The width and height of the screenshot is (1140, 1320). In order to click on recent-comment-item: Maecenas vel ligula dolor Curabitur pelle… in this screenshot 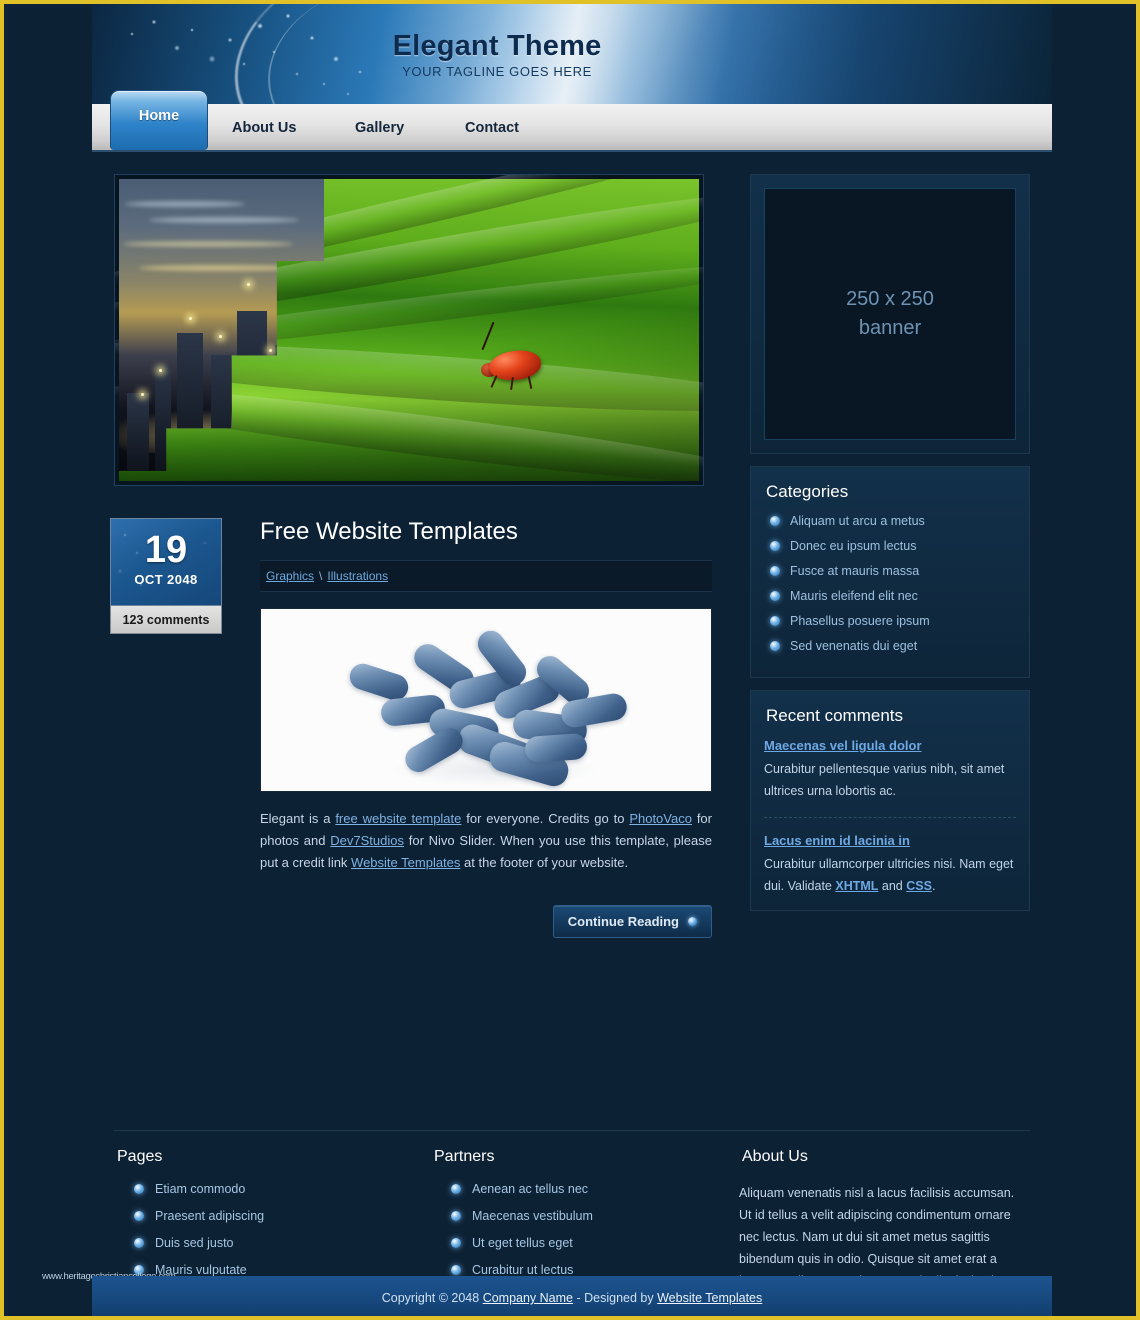, I will do `click(890, 770)`.